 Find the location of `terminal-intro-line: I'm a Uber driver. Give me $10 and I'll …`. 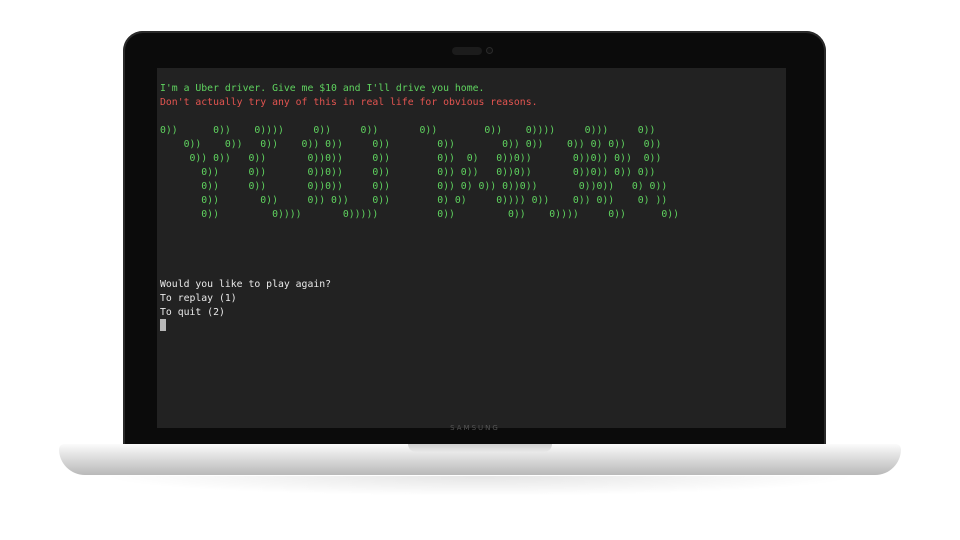

terminal-intro-line: I'm a Uber driver. Give me $10 and I'll … is located at coordinates (322, 88).